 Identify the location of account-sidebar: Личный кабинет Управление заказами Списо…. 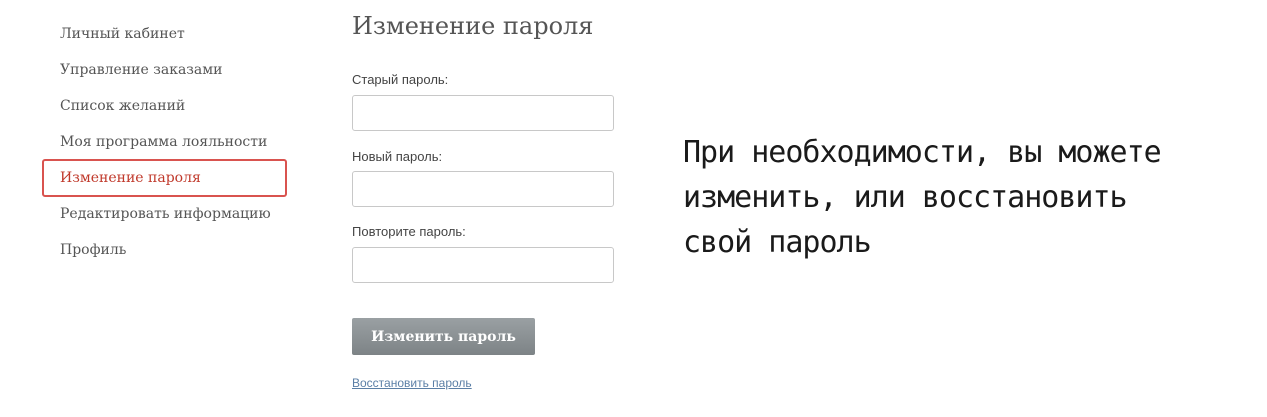
(164, 142).